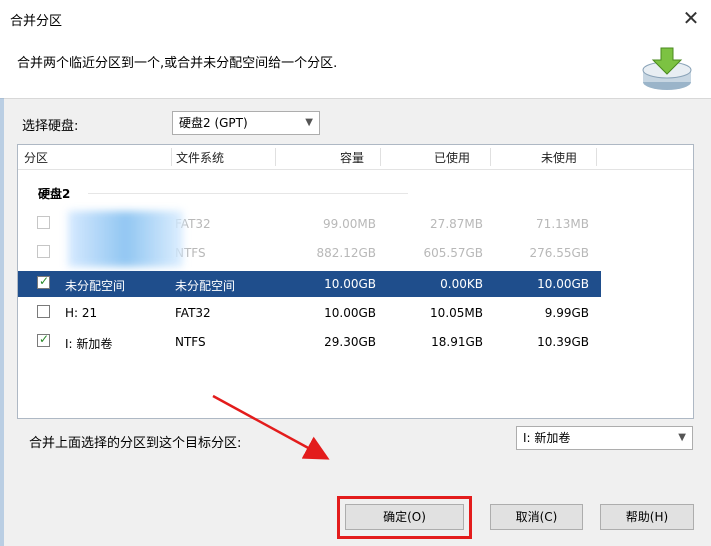 The width and height of the screenshot is (711, 546). I want to click on row-used: 18.91GB, so click(457, 342).